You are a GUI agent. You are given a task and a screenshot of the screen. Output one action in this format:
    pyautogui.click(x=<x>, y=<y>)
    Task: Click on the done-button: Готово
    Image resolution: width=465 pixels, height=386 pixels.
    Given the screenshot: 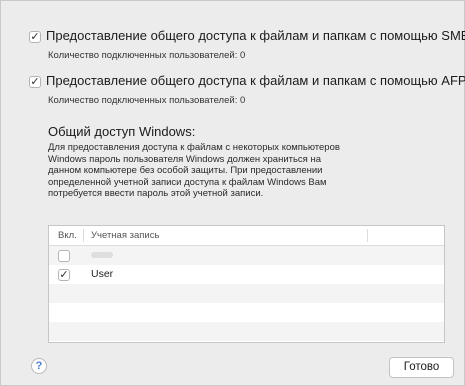 What is the action you would take?
    pyautogui.click(x=421, y=367)
    